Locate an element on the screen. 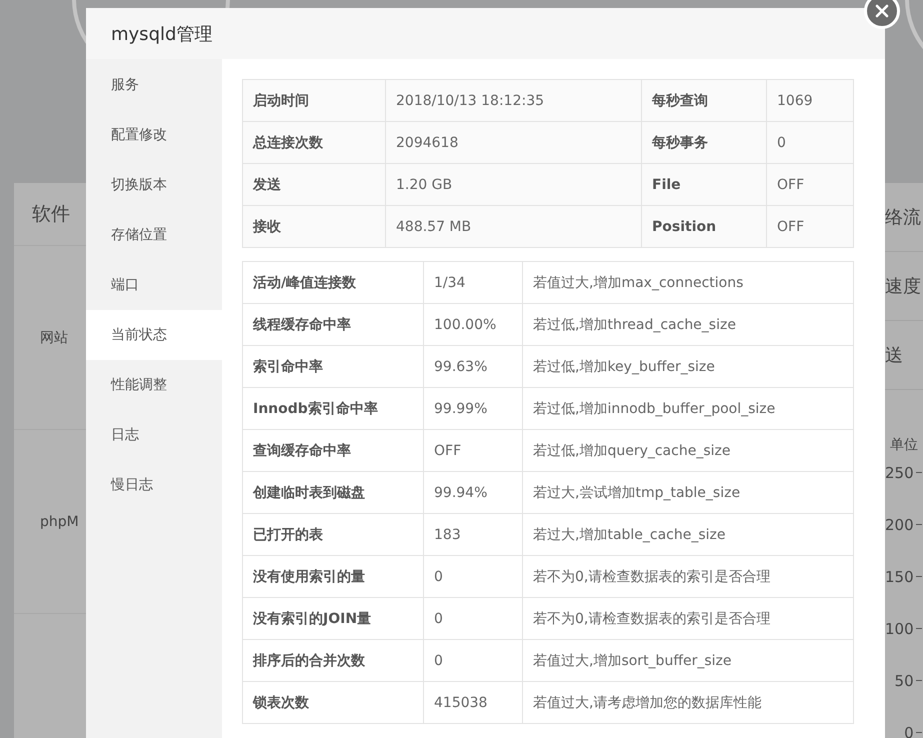 Image resolution: width=923 pixels, height=738 pixels. status-label: File is located at coordinates (704, 185).